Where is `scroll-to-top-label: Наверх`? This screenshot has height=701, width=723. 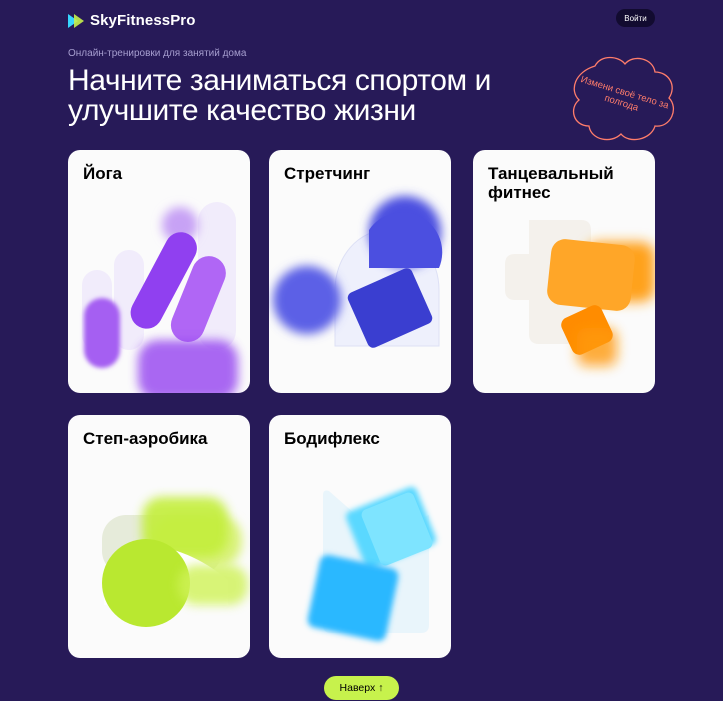
scroll-to-top-label: Наверх is located at coordinates (357, 688).